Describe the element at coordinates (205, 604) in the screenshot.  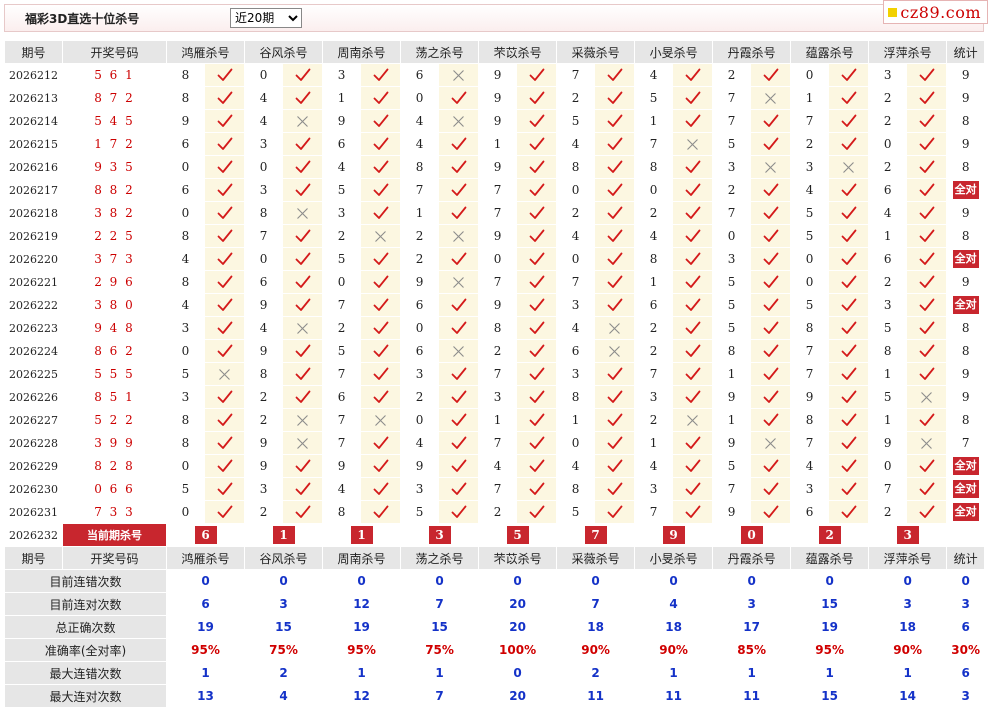
I see `summary-value: 6` at that location.